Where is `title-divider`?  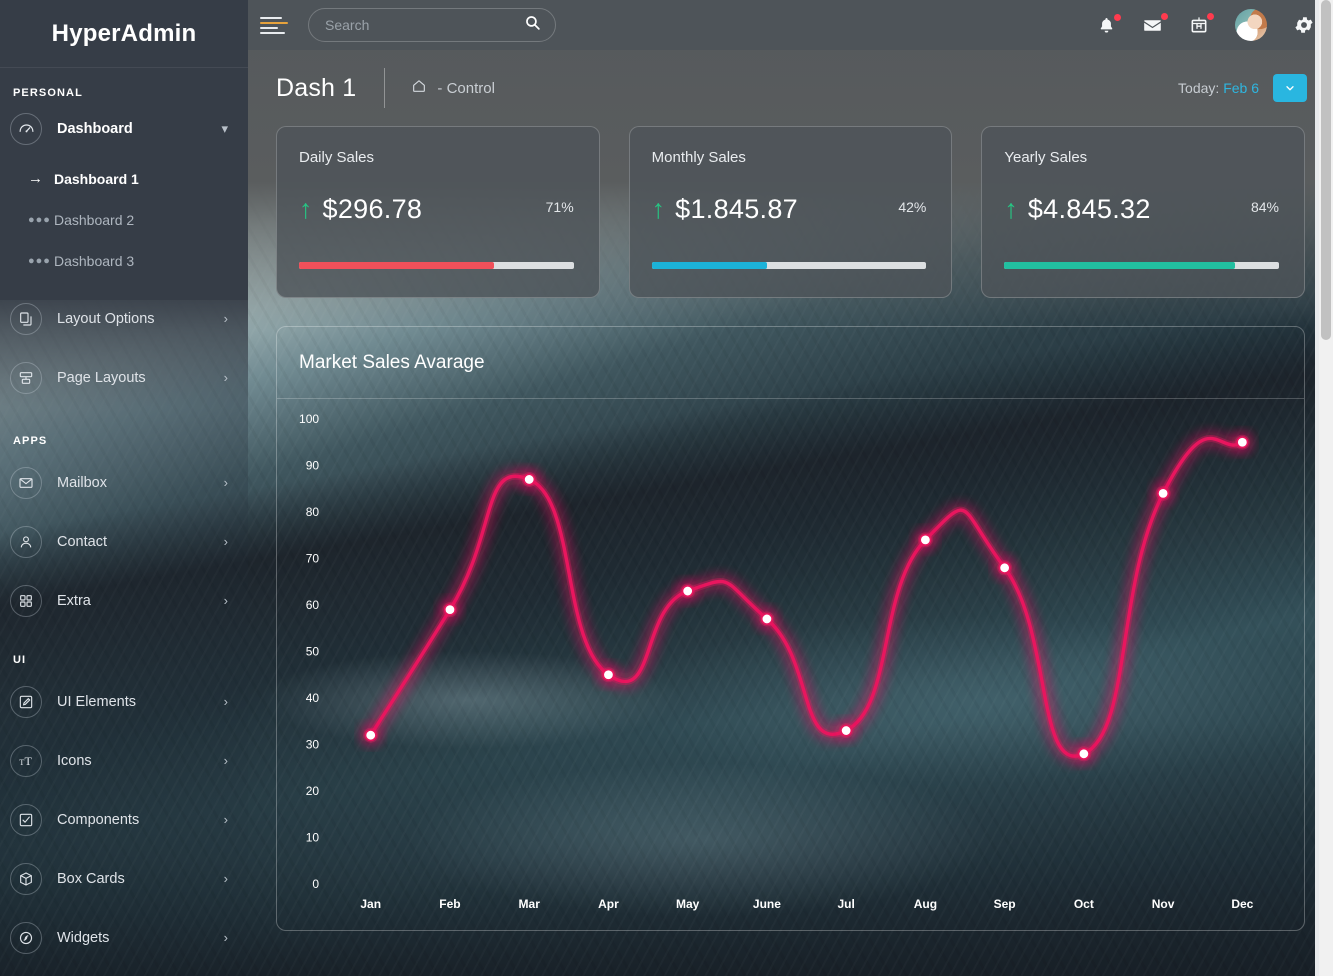
title-divider is located at coordinates (385, 88).